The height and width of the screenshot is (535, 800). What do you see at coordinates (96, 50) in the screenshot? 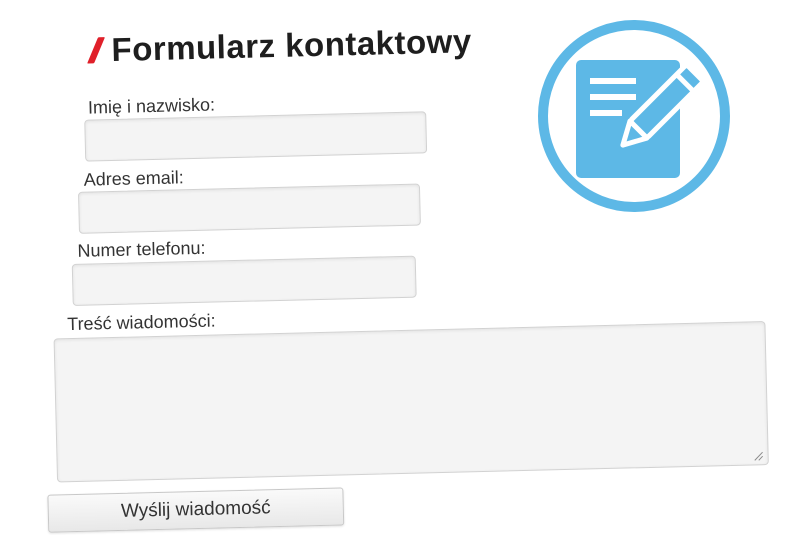
I see `title-slash-icon` at bounding box center [96, 50].